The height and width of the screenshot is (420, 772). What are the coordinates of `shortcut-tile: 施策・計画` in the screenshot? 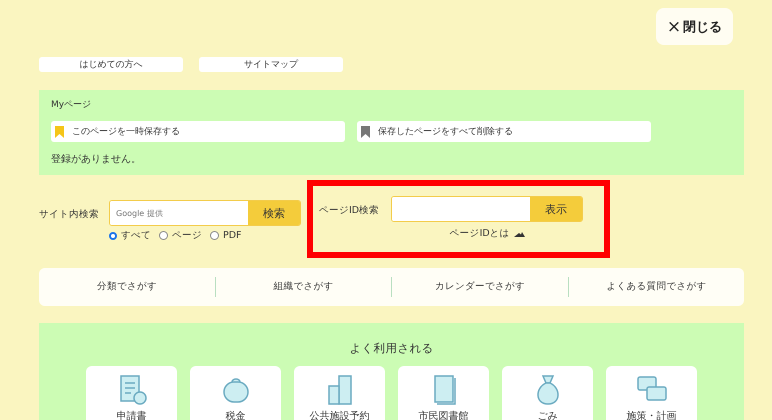 It's located at (651, 393).